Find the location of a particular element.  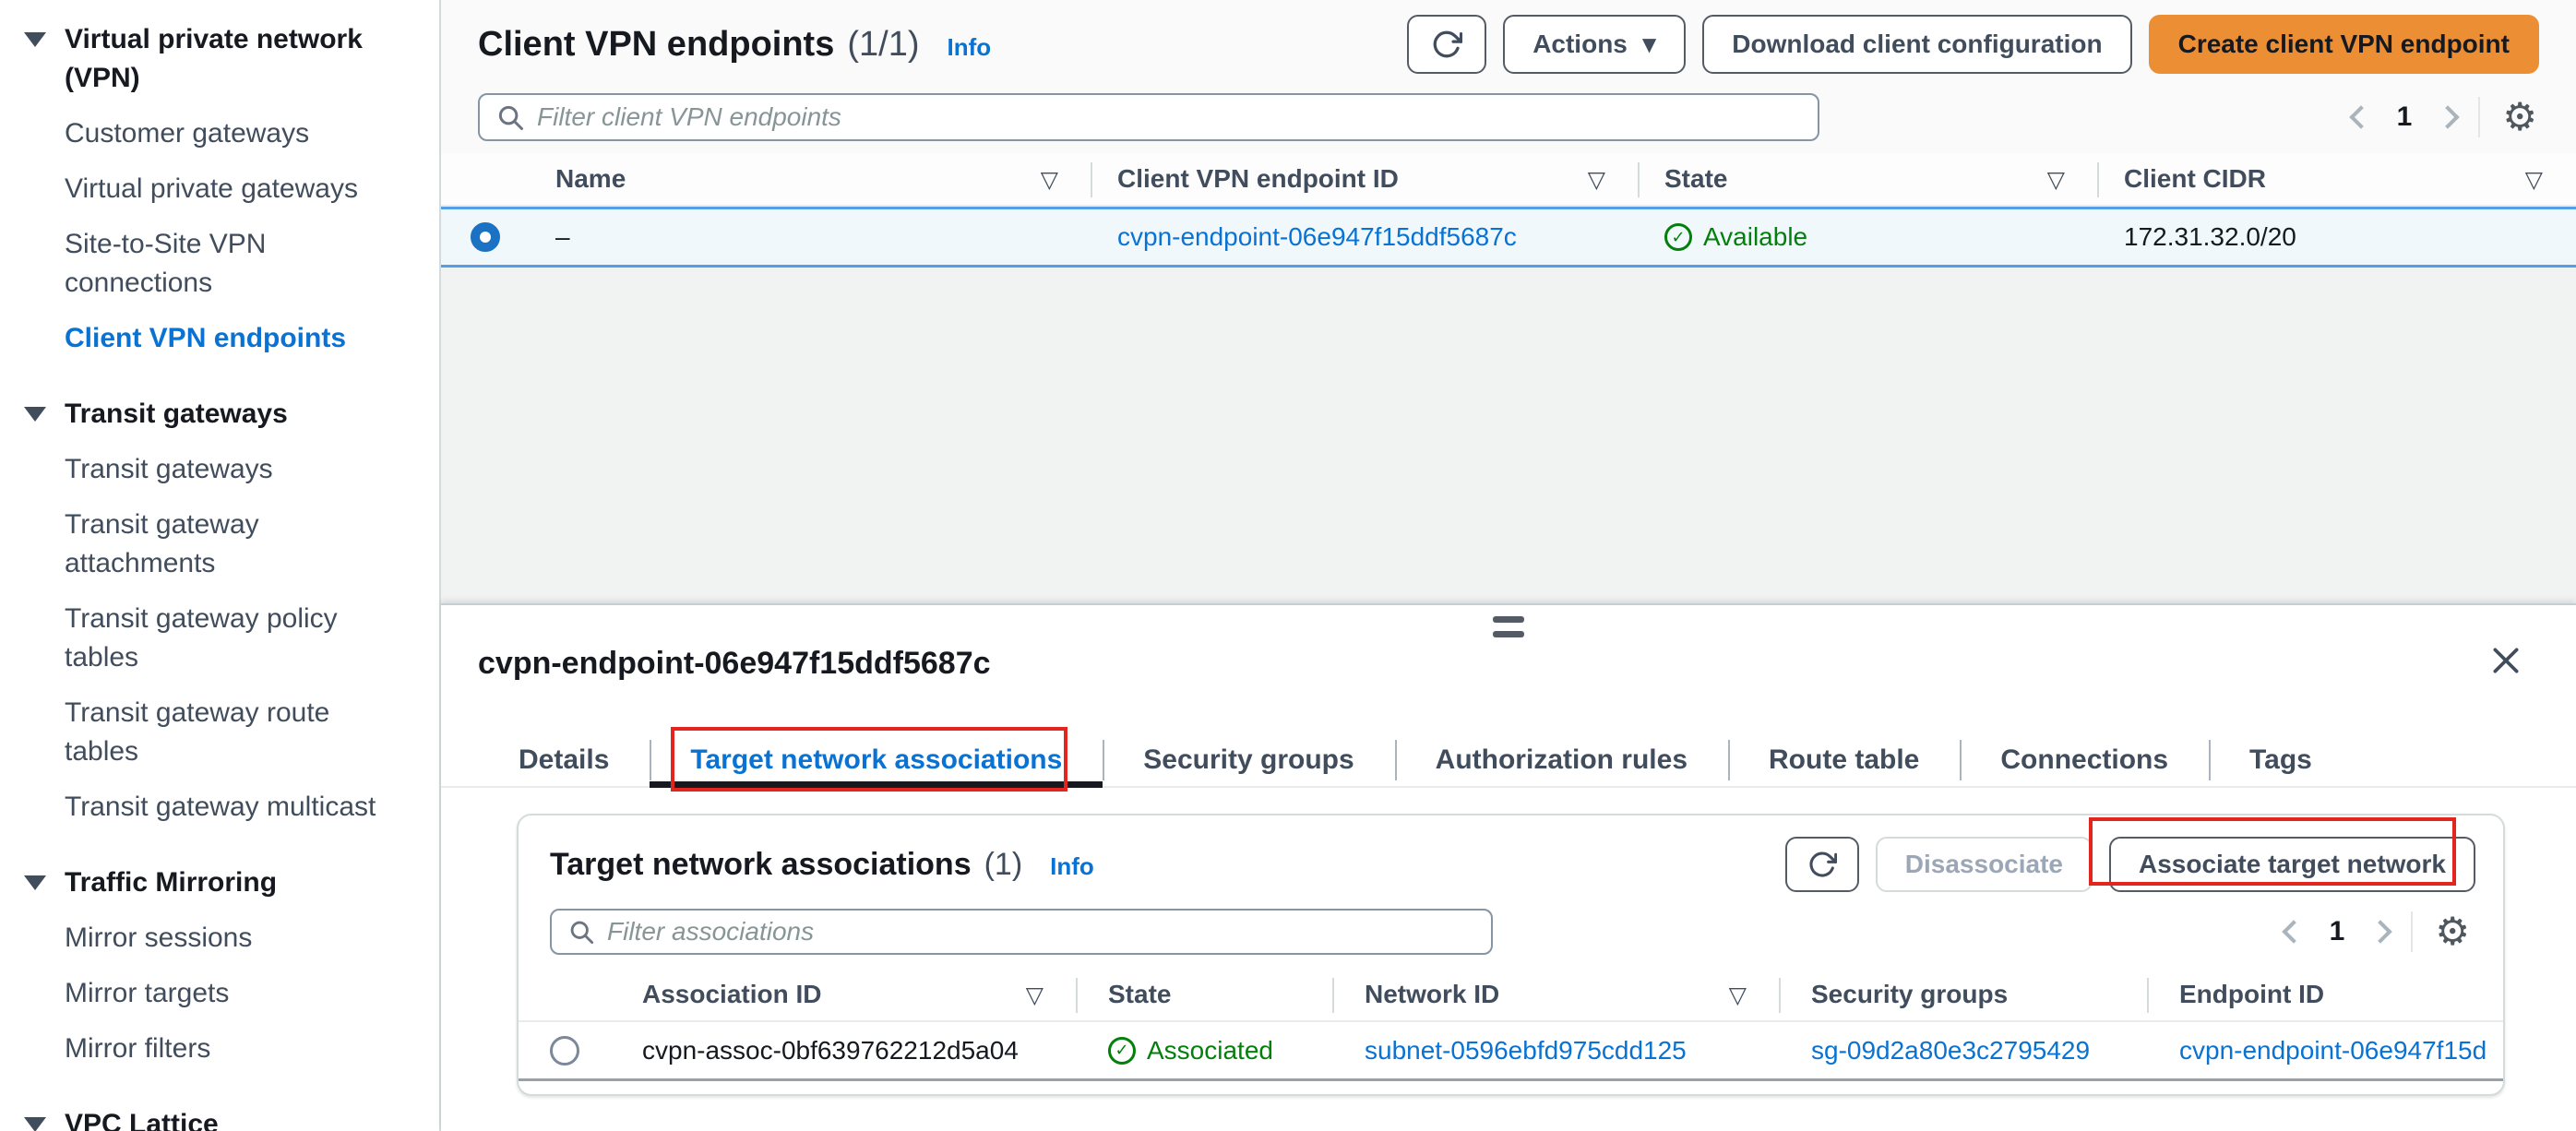

association-pagination: 1 ⚙ is located at coordinates (2375, 932).